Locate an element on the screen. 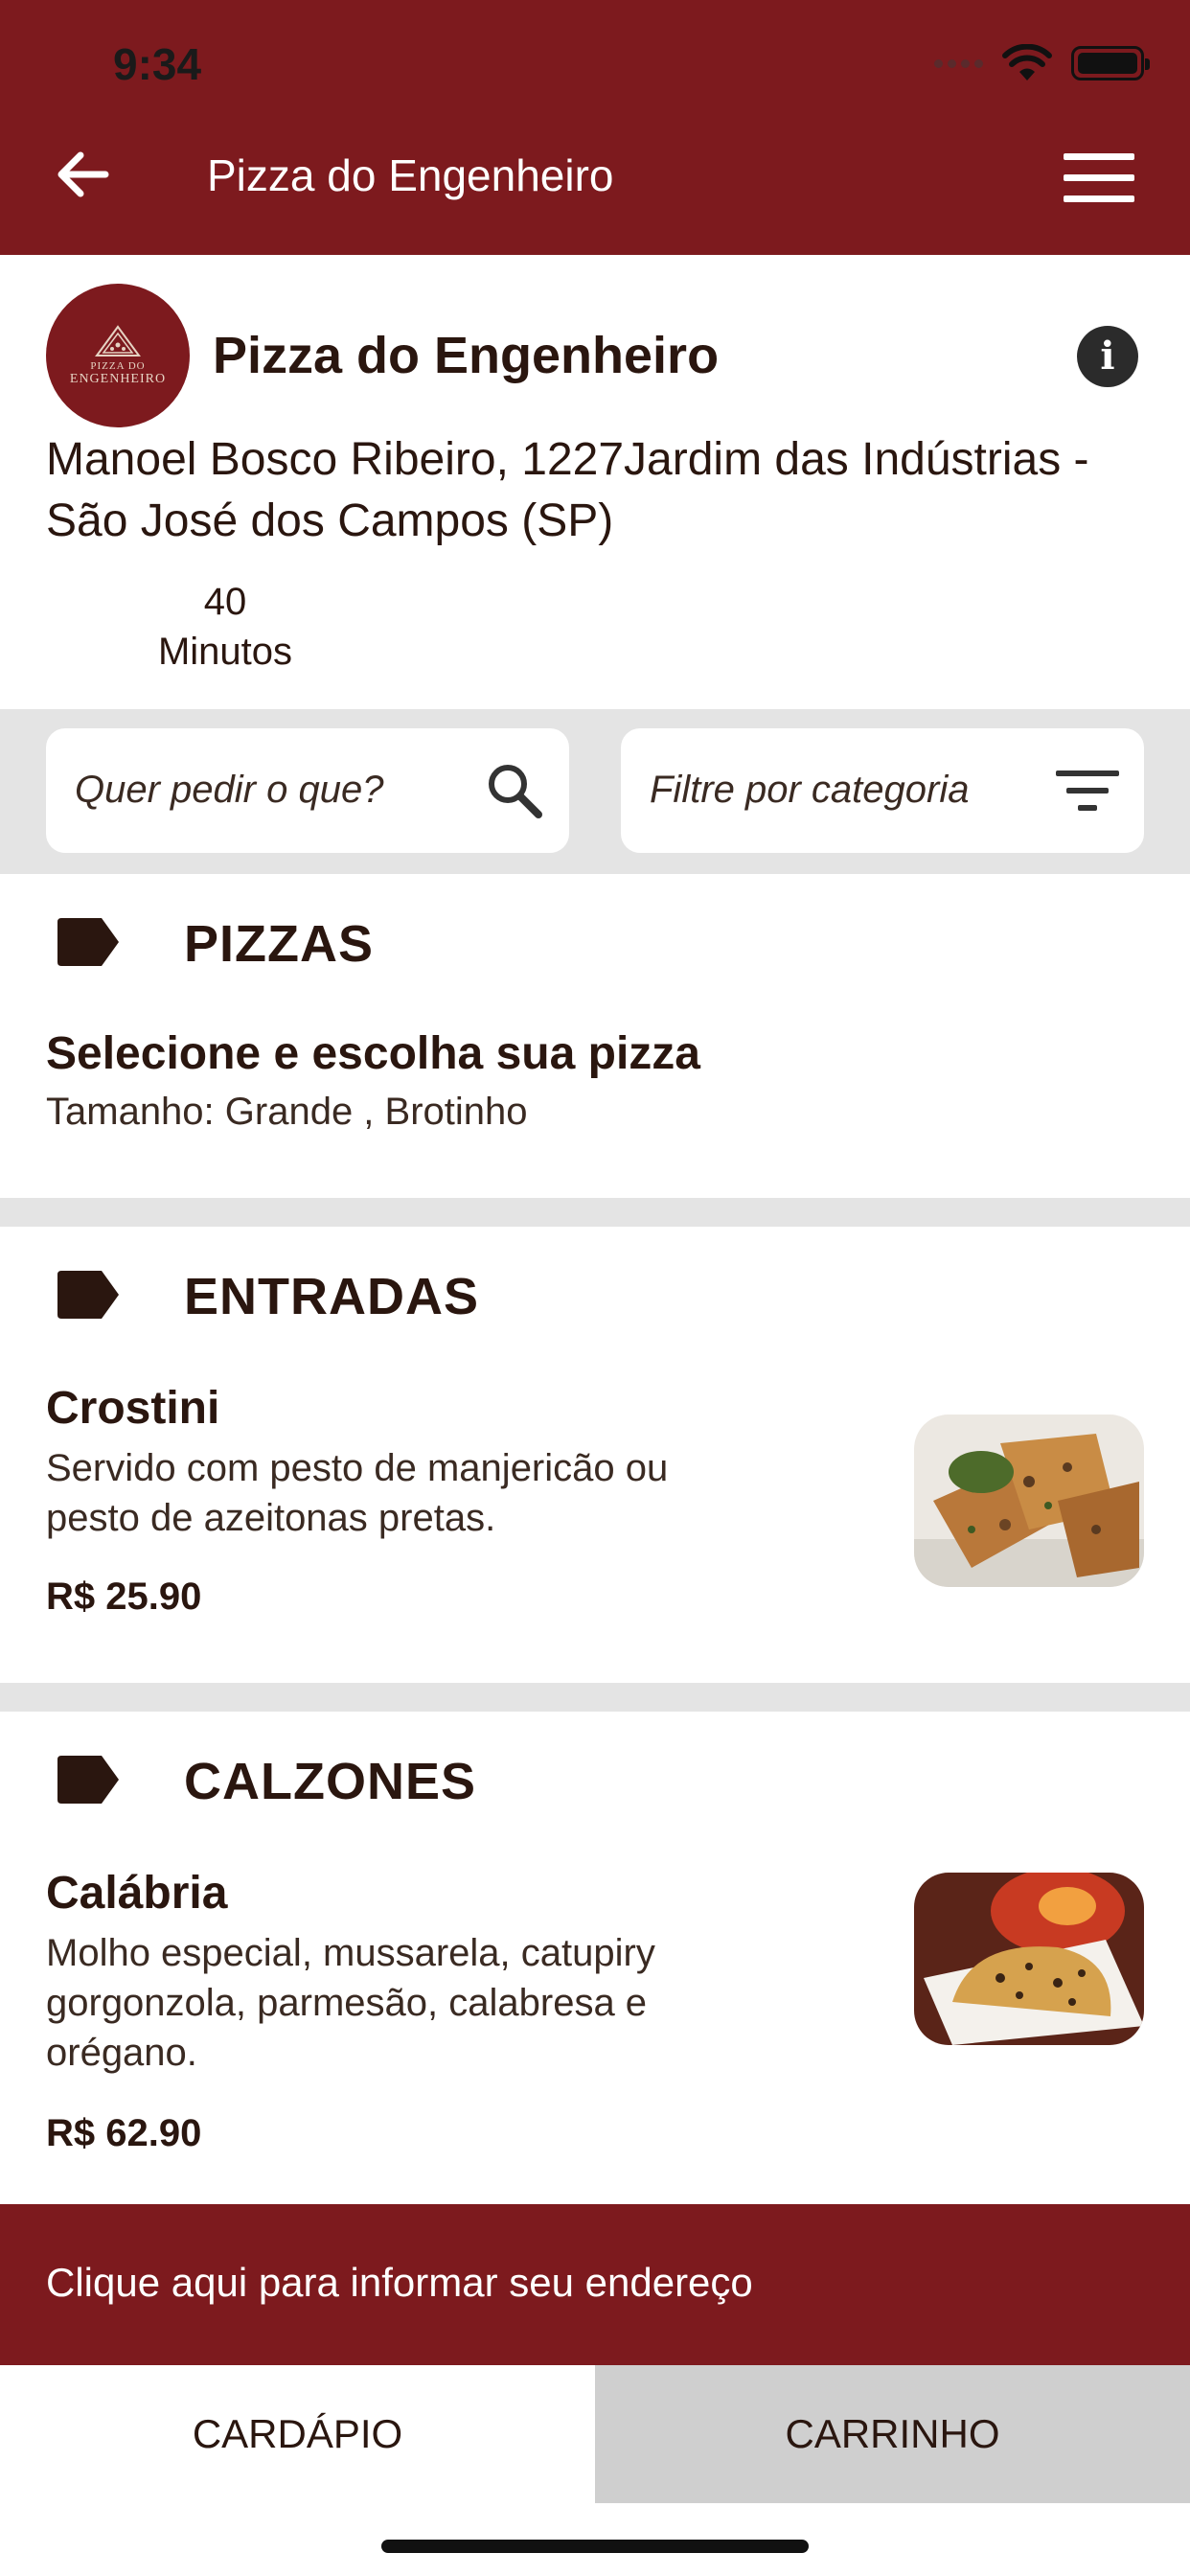  logo-text-bottom: ENGENHEIRO is located at coordinates (118, 379).